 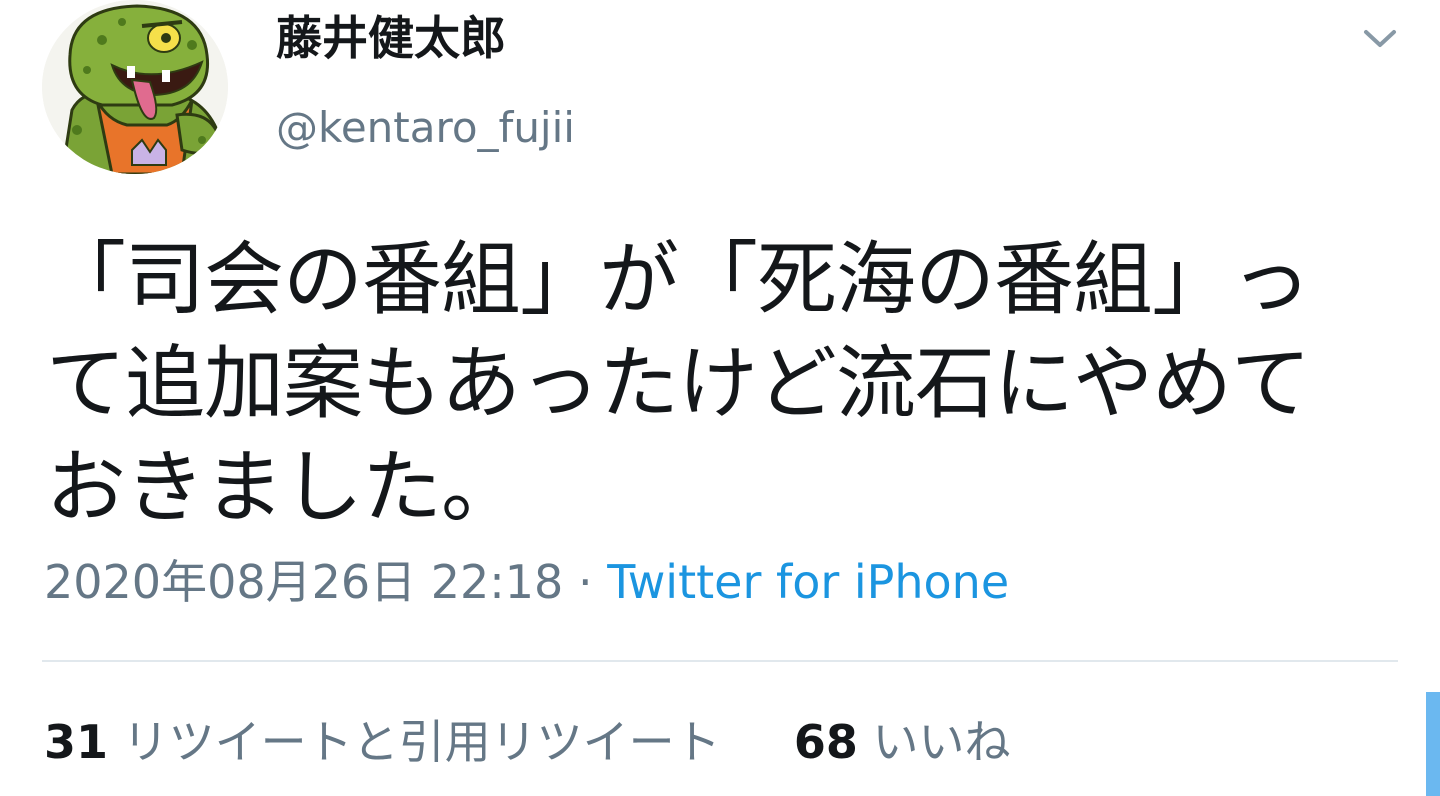 I want to click on monster-avatar-icon, so click(x=135, y=87).